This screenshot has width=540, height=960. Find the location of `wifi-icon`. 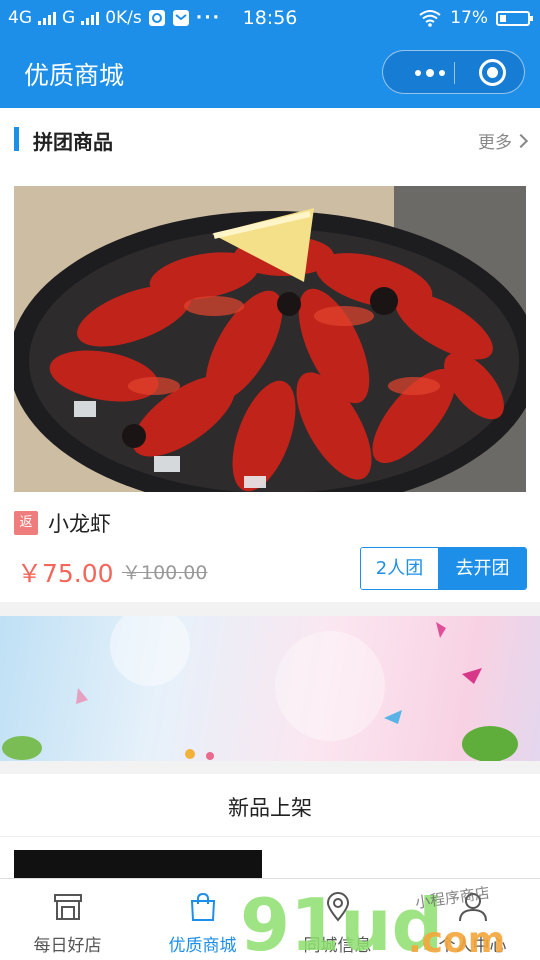

wifi-icon is located at coordinates (430, 18).